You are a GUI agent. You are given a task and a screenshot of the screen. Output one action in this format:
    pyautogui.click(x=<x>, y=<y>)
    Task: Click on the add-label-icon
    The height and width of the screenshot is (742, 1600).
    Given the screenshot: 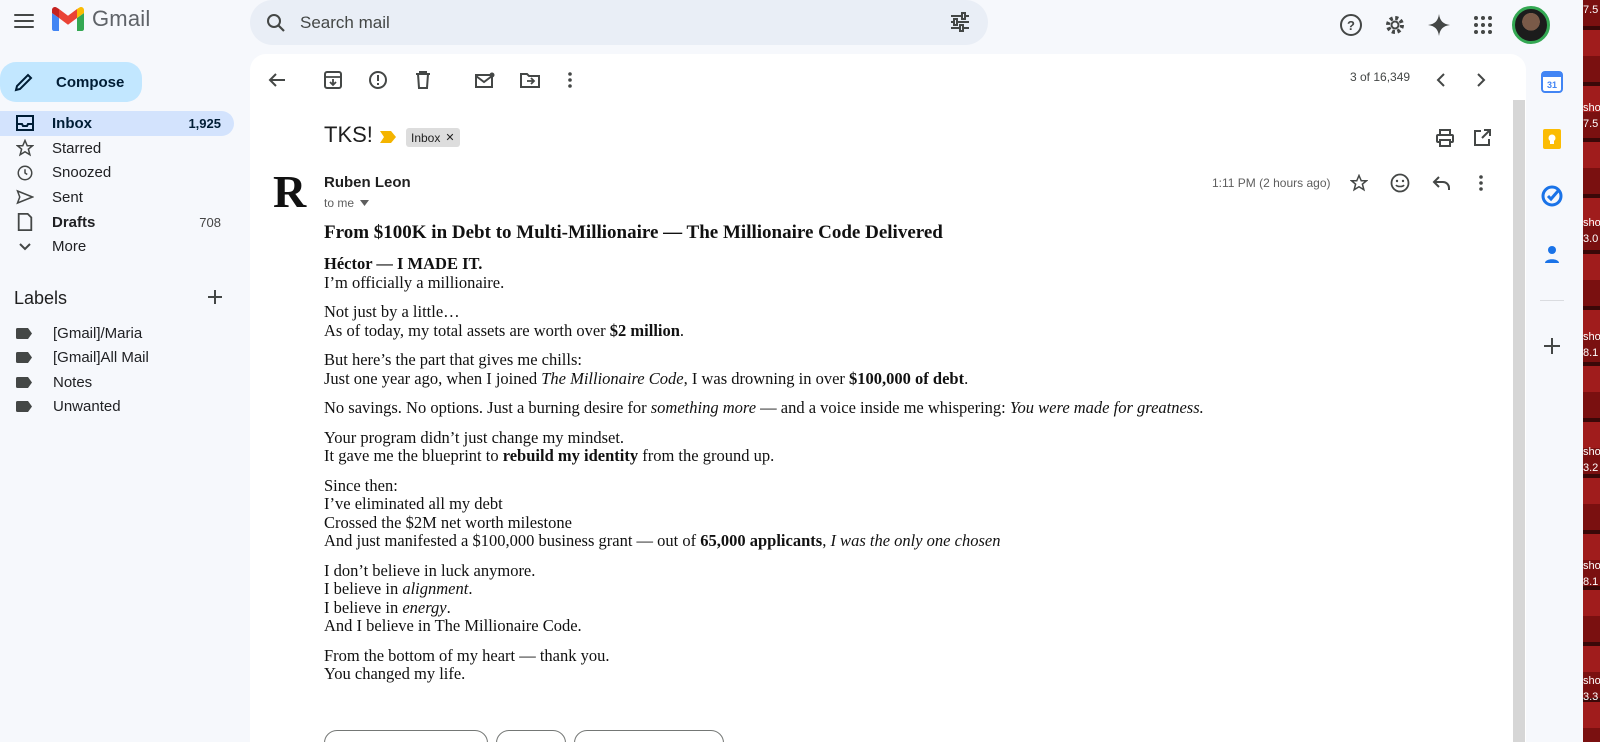 What is the action you would take?
    pyautogui.click(x=215, y=297)
    